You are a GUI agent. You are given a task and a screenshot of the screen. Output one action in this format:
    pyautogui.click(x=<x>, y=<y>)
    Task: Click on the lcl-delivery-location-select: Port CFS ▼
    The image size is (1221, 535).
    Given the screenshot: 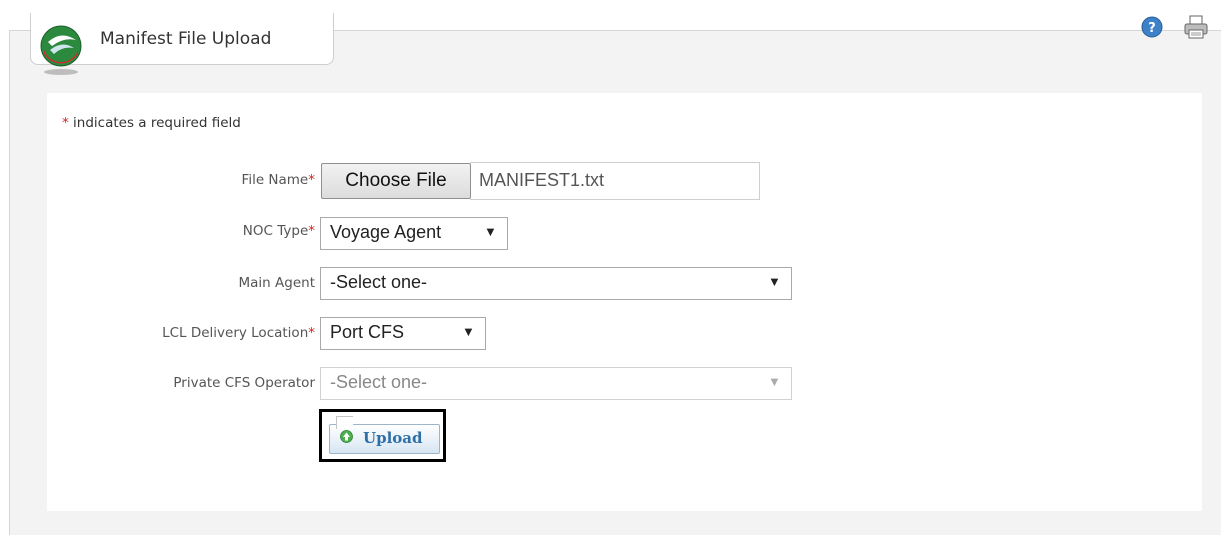 What is the action you would take?
    pyautogui.click(x=403, y=333)
    